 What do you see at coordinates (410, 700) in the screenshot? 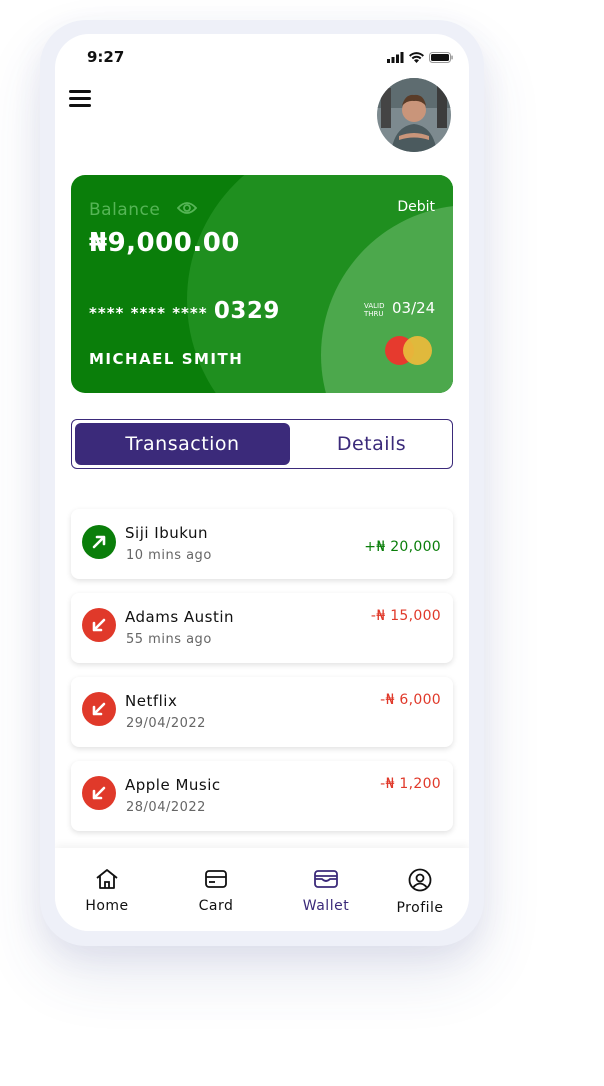
I see `transaction-amount: -₦ 6,000` at bounding box center [410, 700].